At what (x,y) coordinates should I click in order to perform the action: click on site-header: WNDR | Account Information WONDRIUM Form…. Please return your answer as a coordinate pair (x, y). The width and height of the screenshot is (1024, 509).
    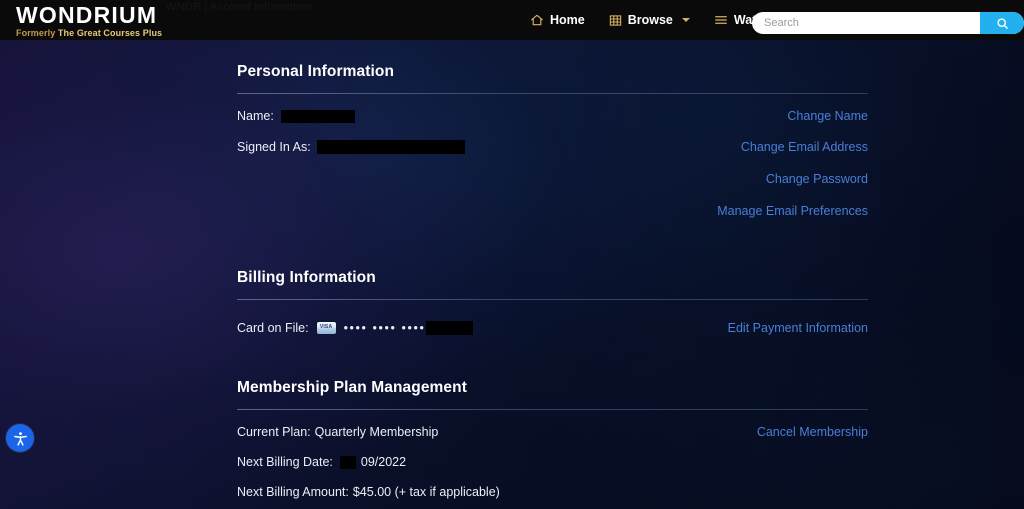
    Looking at the image, I should click on (512, 20).